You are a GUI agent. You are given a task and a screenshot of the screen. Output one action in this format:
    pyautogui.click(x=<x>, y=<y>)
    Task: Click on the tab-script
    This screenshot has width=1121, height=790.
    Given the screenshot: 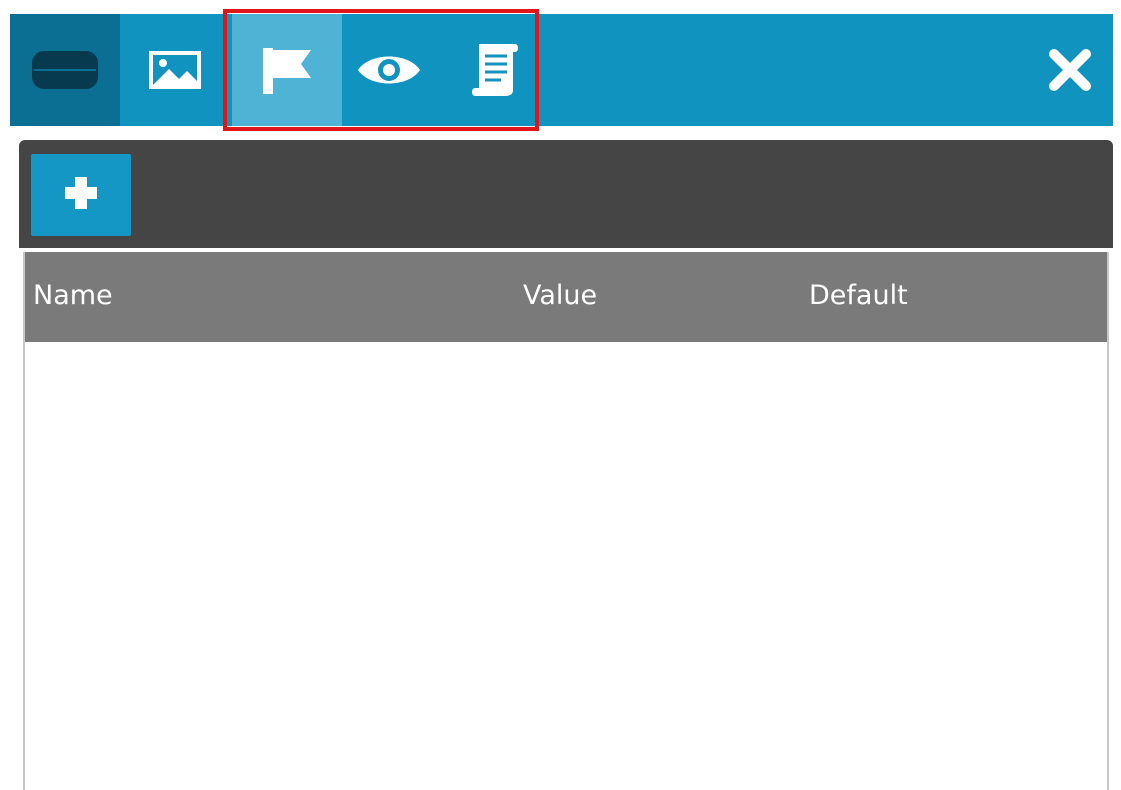 What is the action you would take?
    pyautogui.click(x=495, y=70)
    